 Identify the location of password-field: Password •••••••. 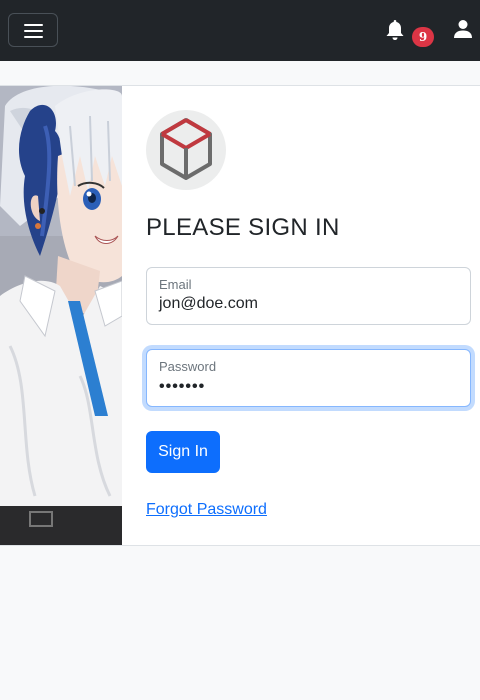
(308, 378).